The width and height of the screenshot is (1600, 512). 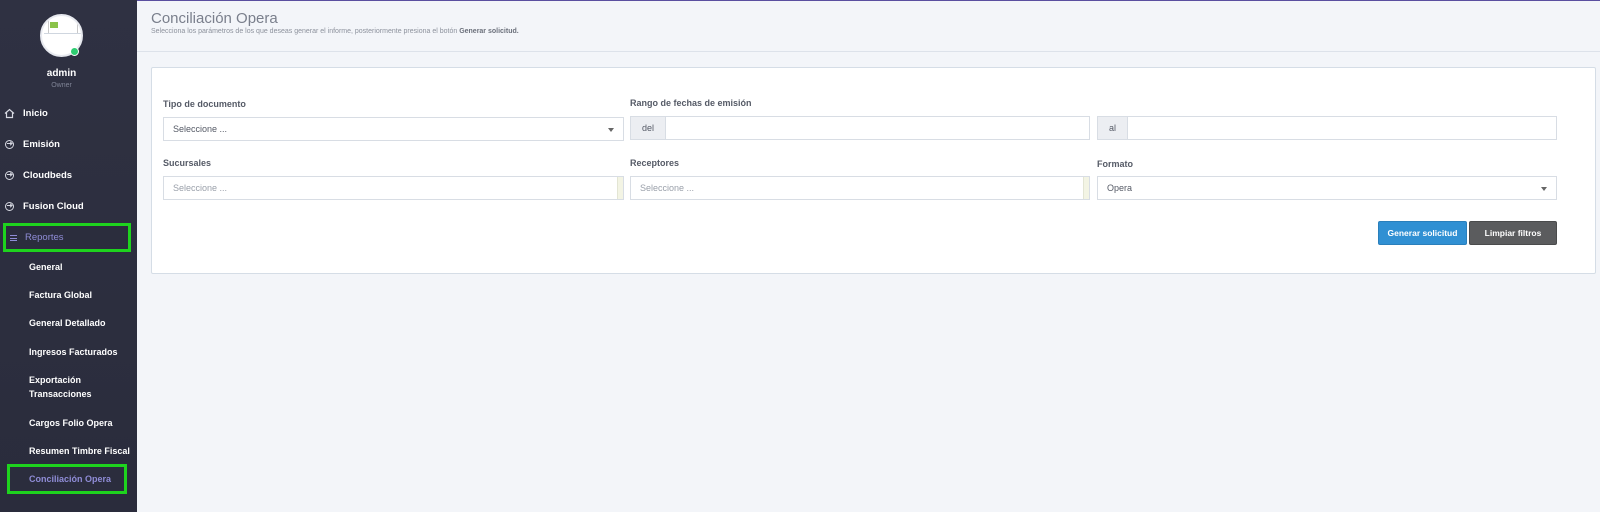 What do you see at coordinates (9, 113) in the screenshot?
I see `home-icon` at bounding box center [9, 113].